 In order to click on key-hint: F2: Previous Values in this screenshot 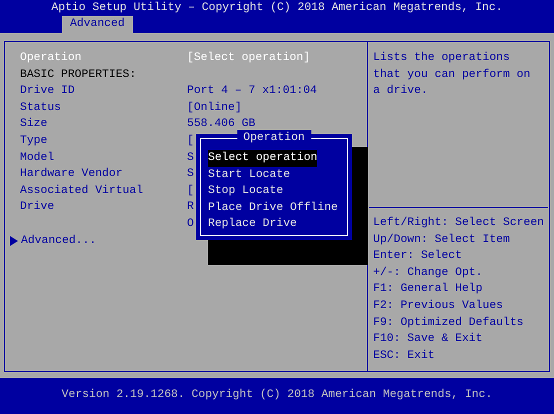, I will do `click(438, 306)`.